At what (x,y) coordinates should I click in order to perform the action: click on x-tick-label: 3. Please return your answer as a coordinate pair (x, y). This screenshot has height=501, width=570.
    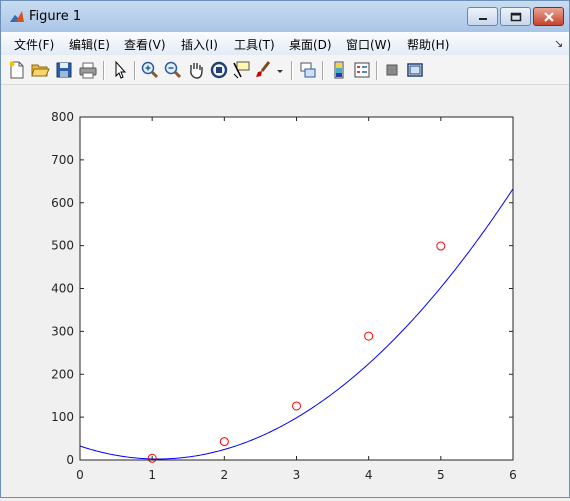
    Looking at the image, I should click on (297, 475).